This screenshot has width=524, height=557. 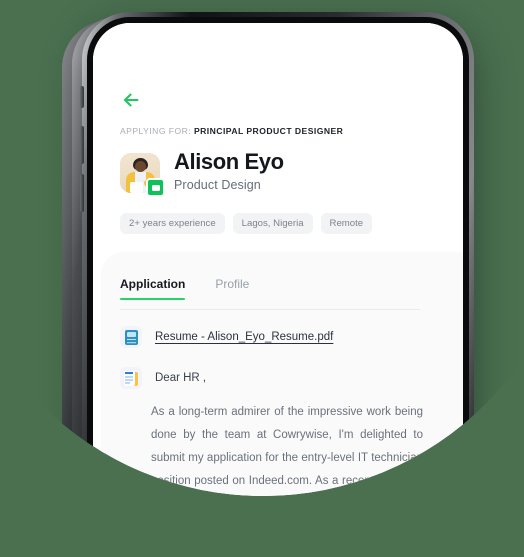 I want to click on tag-work-mode: Remote, so click(x=346, y=223).